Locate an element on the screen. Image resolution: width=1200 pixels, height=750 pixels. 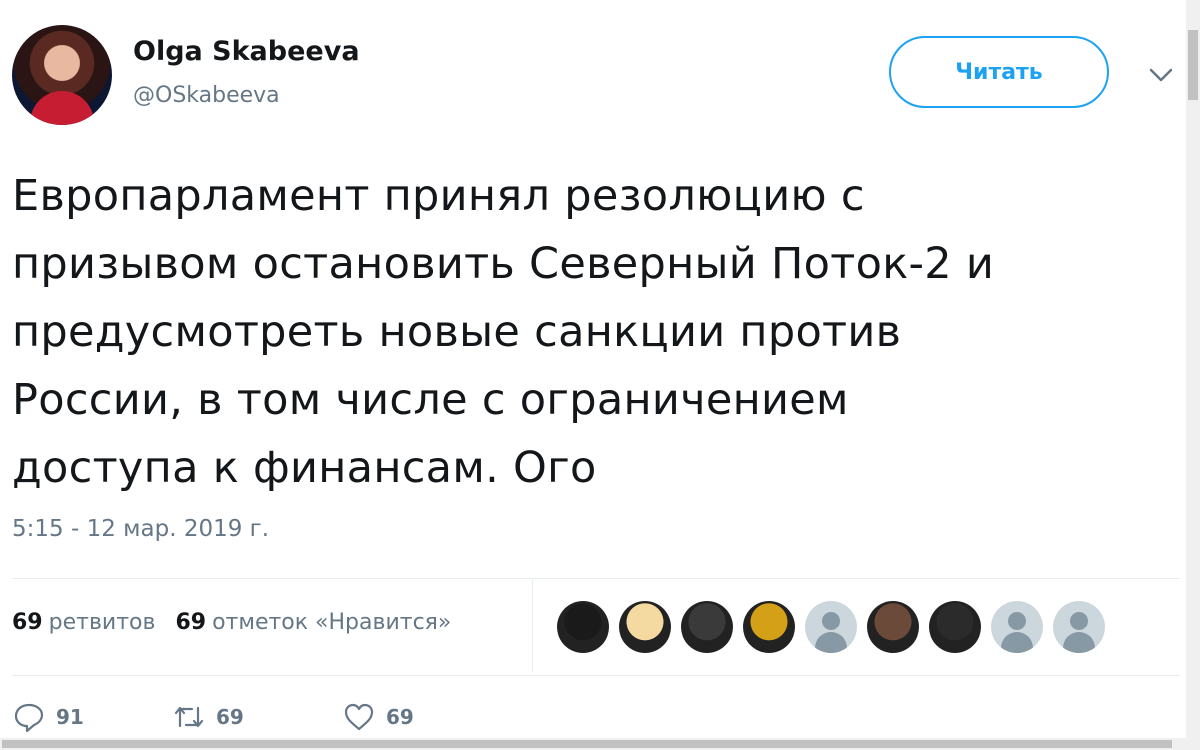
like-action: 69 is located at coordinates (378, 717).